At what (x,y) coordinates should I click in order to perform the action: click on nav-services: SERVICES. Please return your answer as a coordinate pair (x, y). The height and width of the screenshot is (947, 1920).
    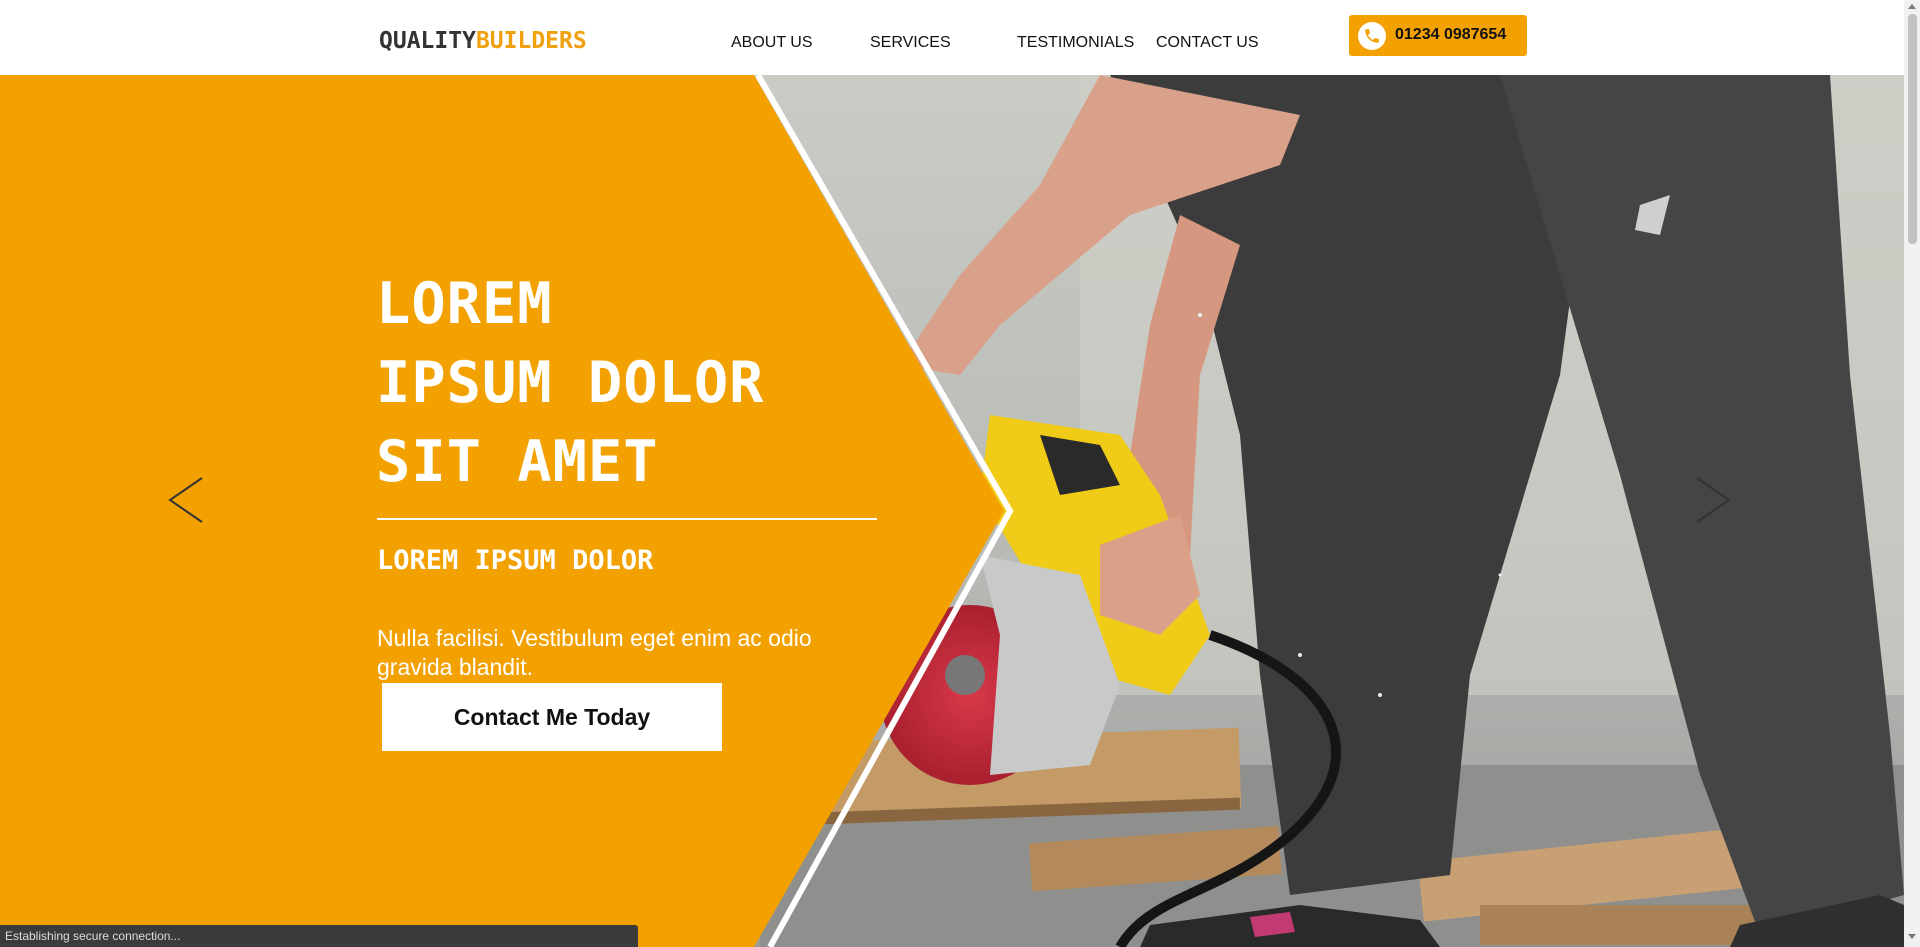
    Looking at the image, I should click on (910, 43).